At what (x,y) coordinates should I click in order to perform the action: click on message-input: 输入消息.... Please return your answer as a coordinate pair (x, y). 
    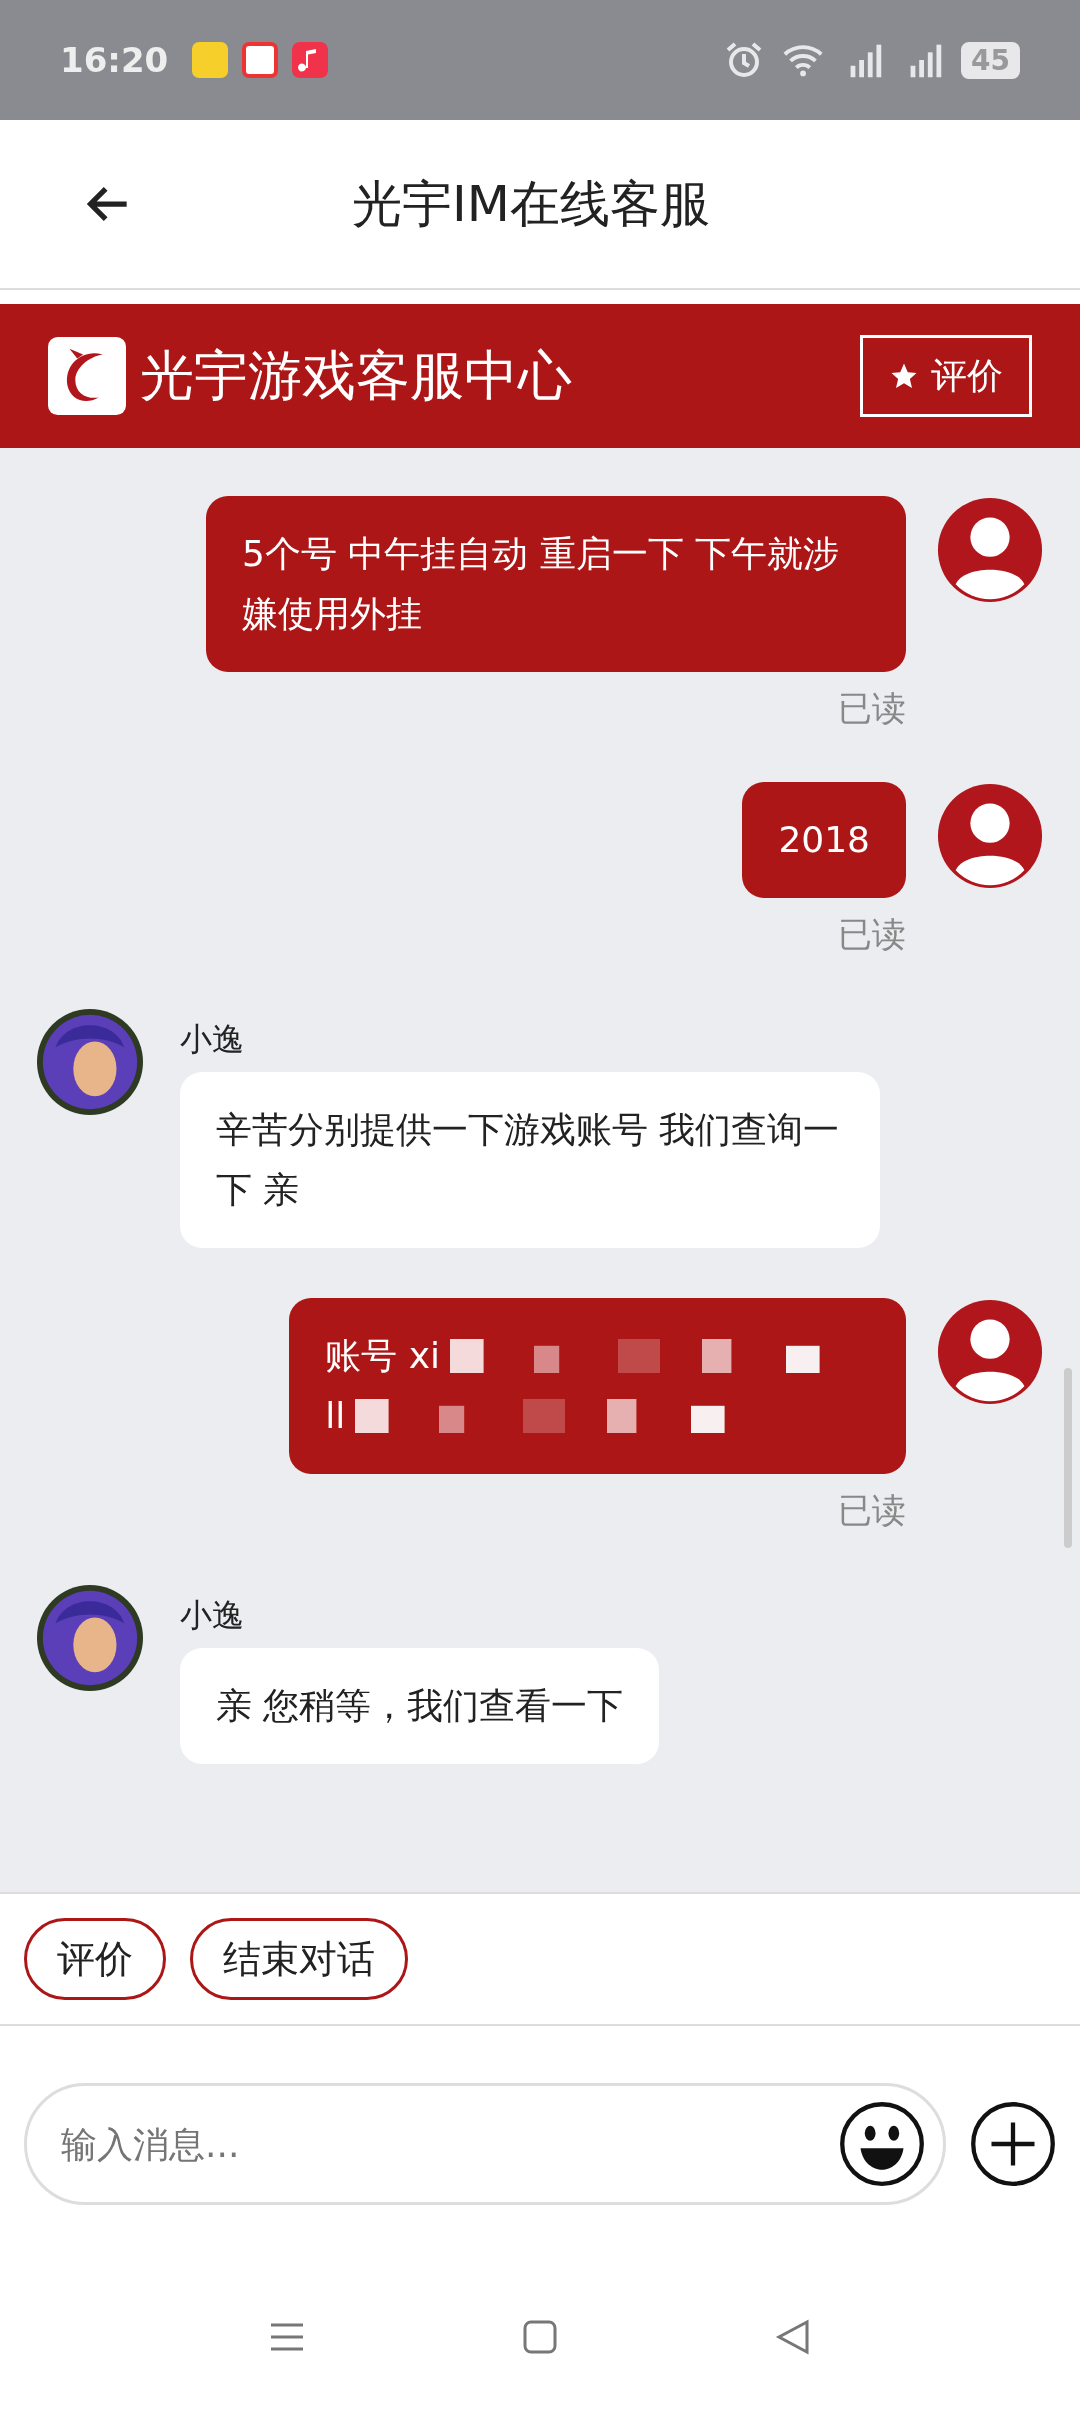
    Looking at the image, I should click on (449, 2144).